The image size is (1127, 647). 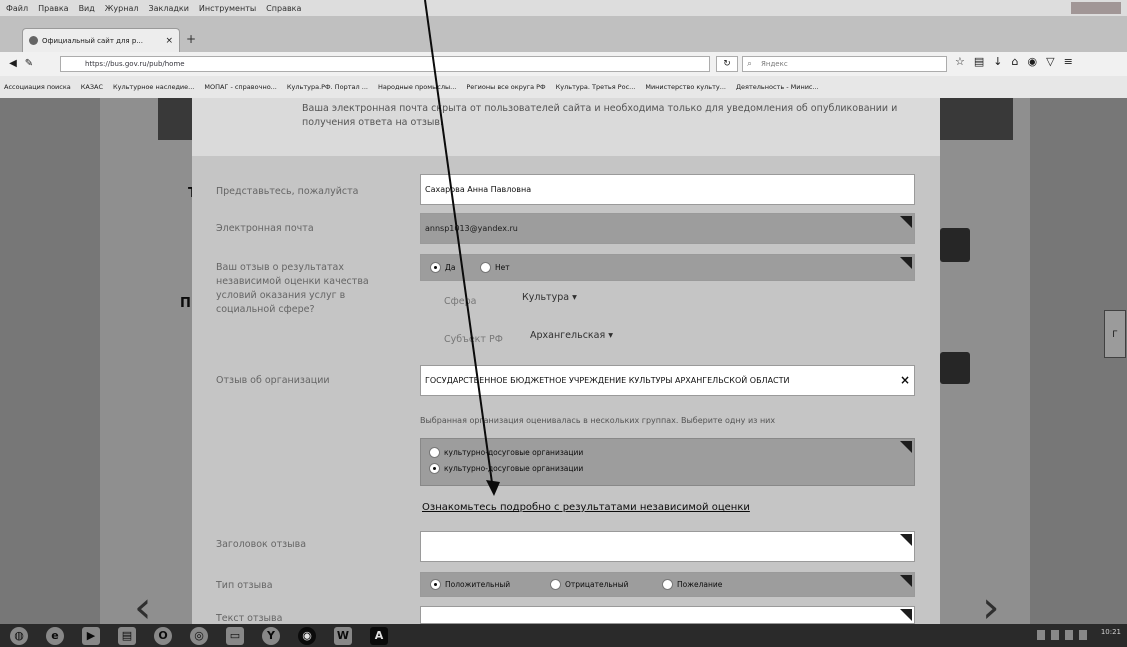 I want to click on opera-icon: O, so click(x=163, y=635).